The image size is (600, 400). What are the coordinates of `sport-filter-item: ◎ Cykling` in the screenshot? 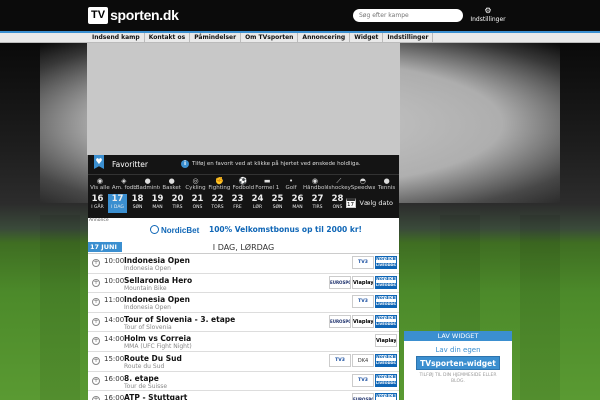 It's located at (196, 183).